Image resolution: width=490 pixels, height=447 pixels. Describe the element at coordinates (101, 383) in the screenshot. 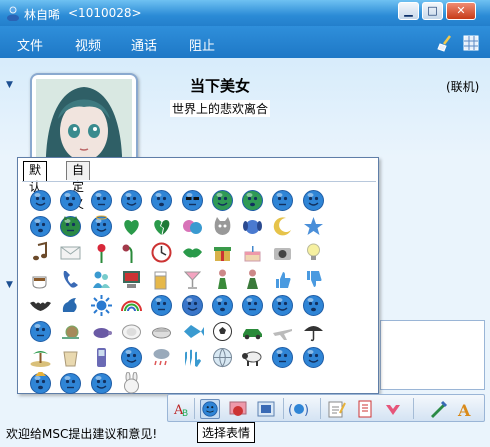

I see `emoticon-pray-icon` at that location.